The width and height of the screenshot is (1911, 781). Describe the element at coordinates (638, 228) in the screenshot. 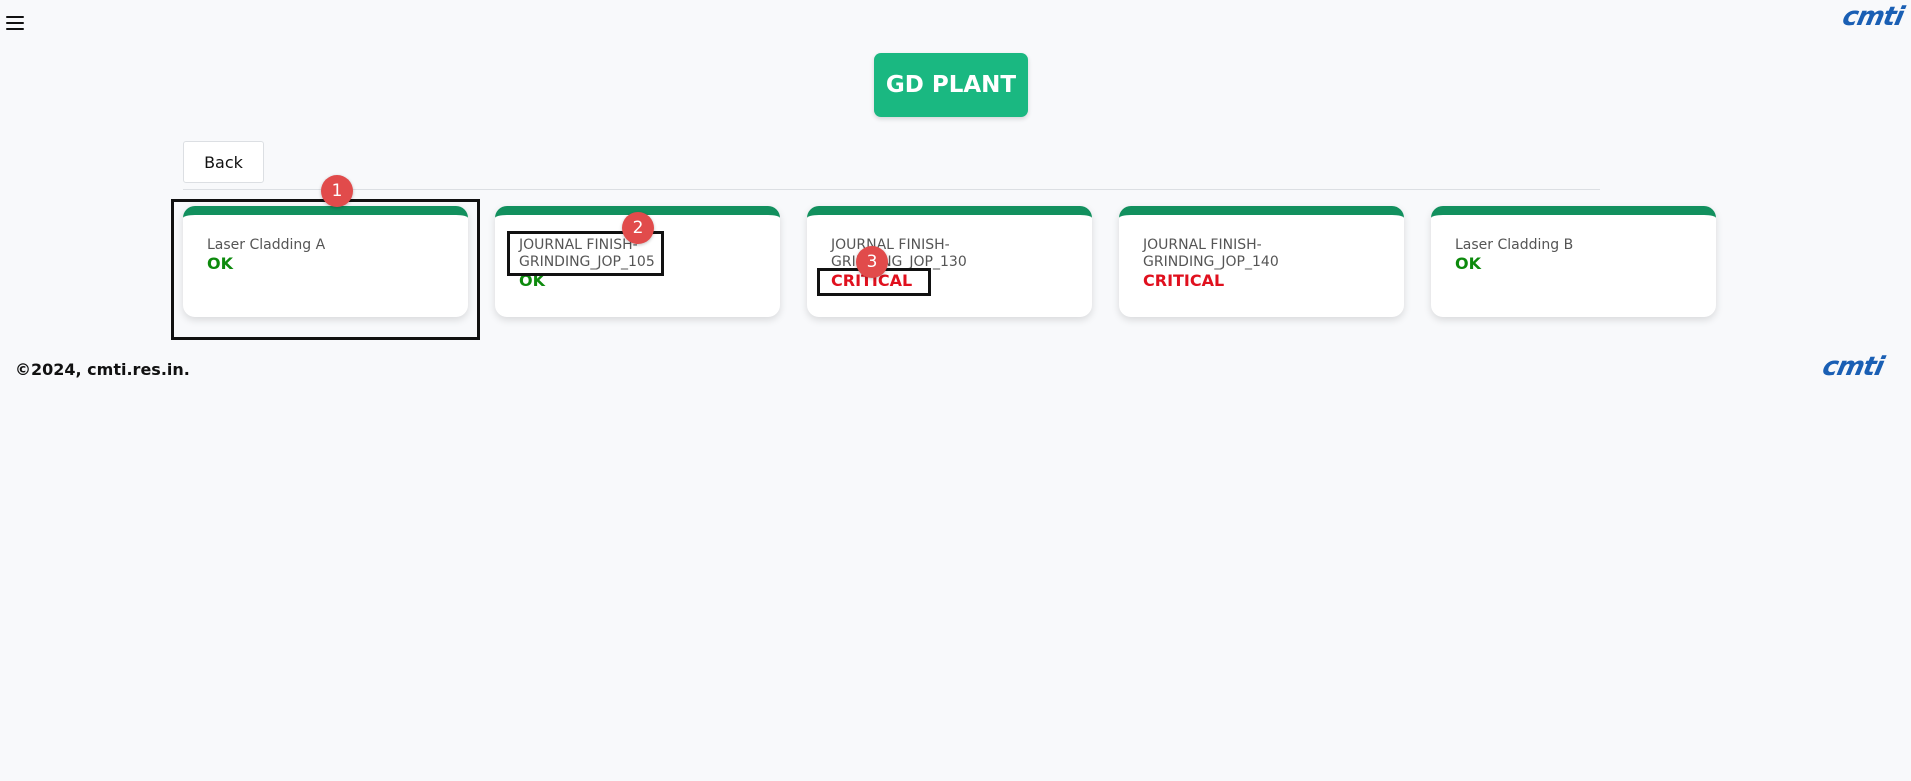

I see `annotation-marker-2: 2` at that location.